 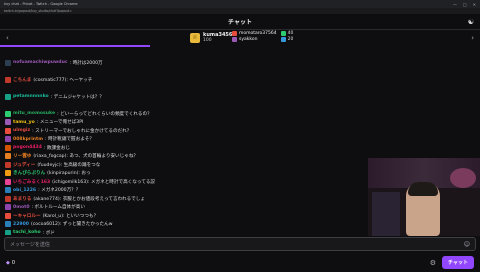 I want to click on chat-username: リー雲ゆ, so click(x=22, y=156).